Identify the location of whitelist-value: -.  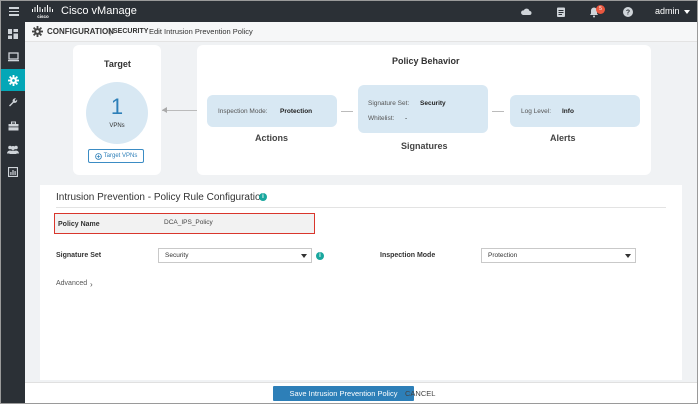
(406, 118).